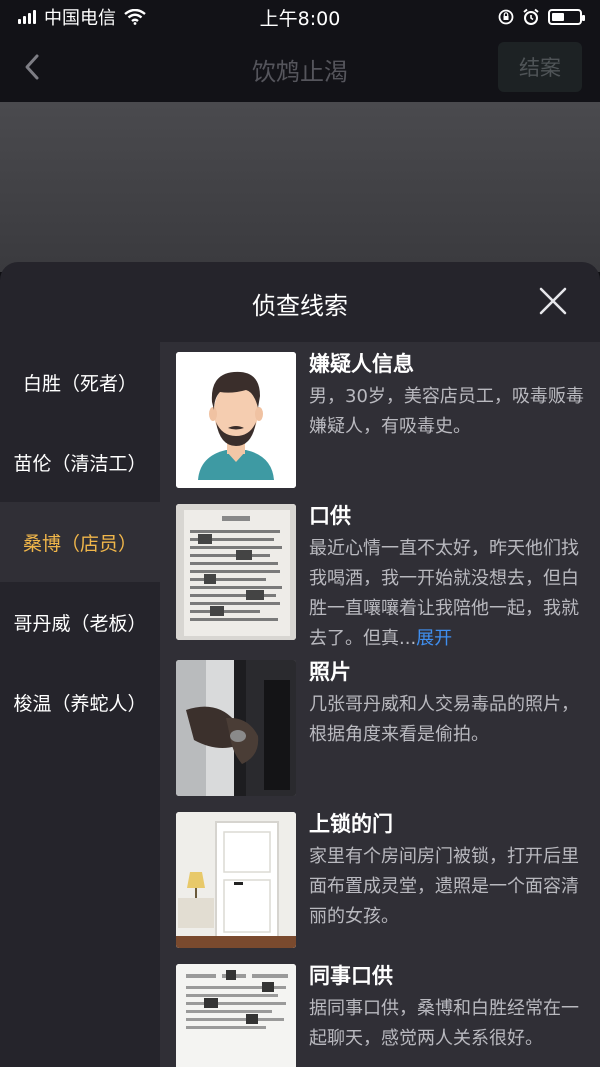 The height and width of the screenshot is (1067, 600). I want to click on clue-title: 上锁的门, so click(351, 824).